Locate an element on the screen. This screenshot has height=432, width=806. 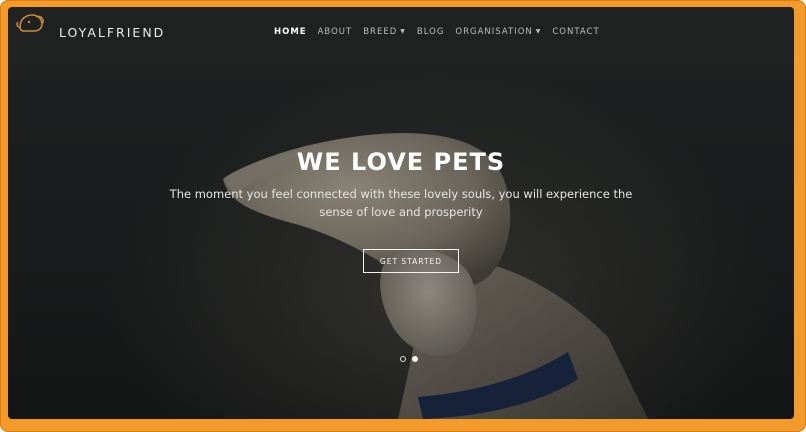
get-started-button: GET STARTED is located at coordinates (411, 261).